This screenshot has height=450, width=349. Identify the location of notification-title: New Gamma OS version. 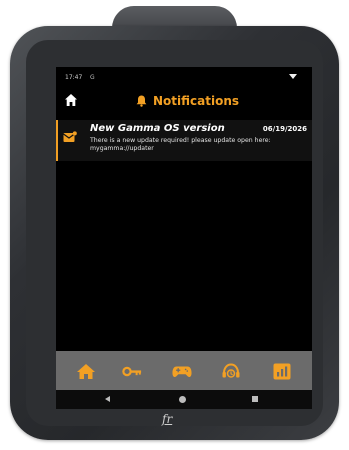
(157, 128).